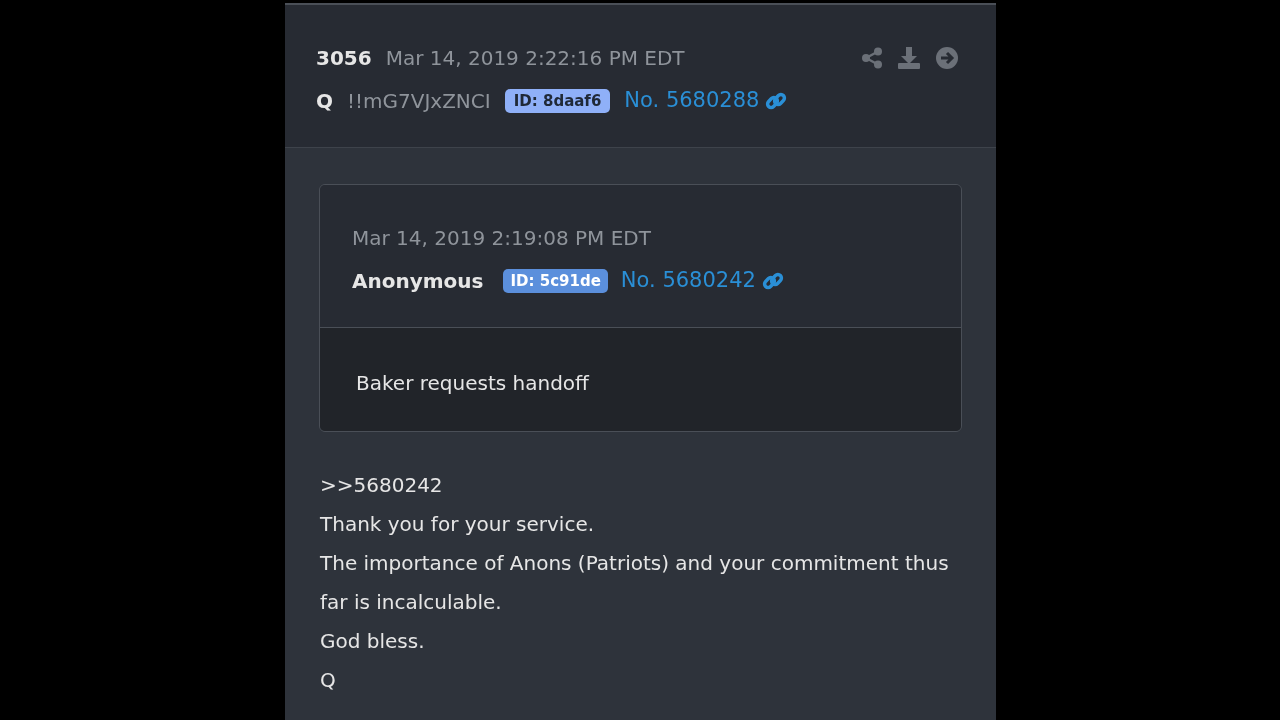 The image size is (1280, 720). I want to click on share-icon, so click(872, 58).